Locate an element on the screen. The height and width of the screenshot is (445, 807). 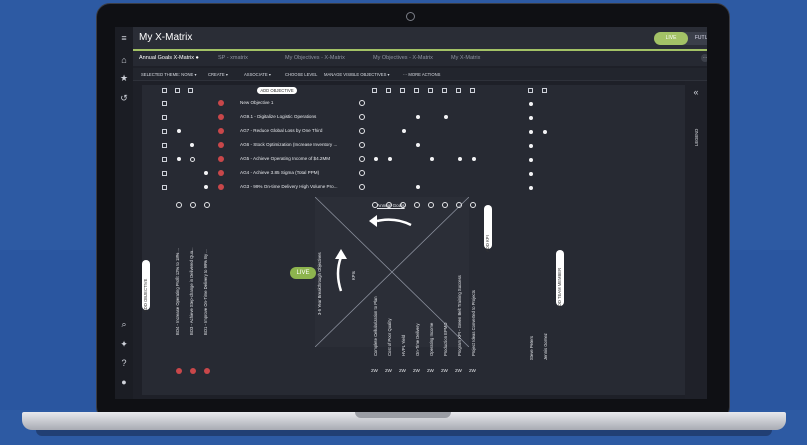
legend-label: LEGEND is located at coordinates (696, 137).